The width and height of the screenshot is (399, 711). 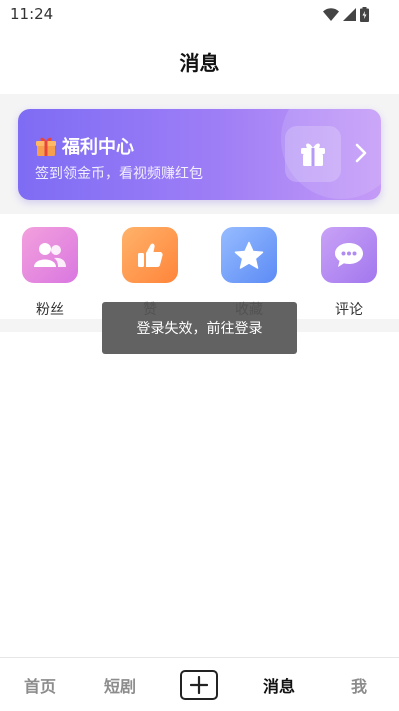 I want to click on status-icons, so click(x=346, y=14).